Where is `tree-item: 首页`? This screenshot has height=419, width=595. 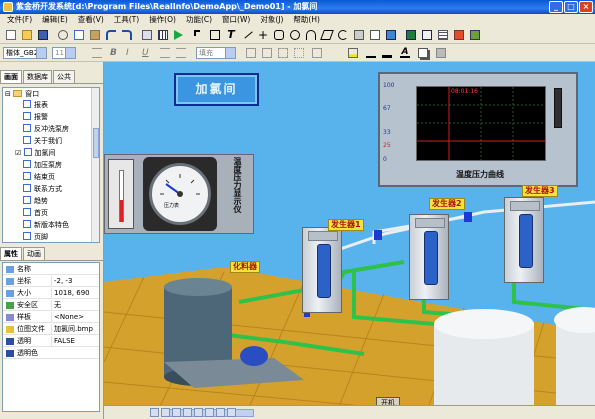
tree-item: 首页 is located at coordinates (35, 213).